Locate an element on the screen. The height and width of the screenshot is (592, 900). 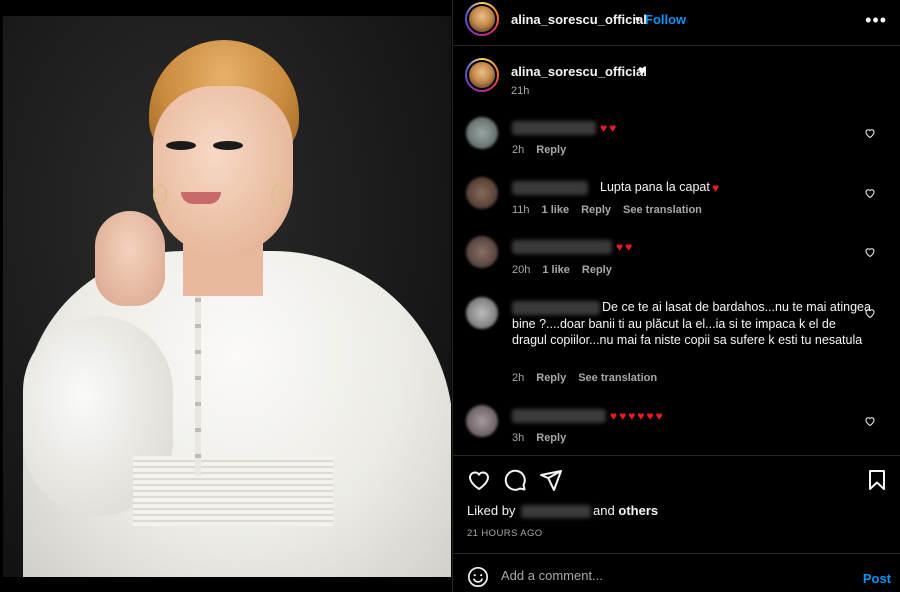
photo-earring-right is located at coordinates (278, 195).